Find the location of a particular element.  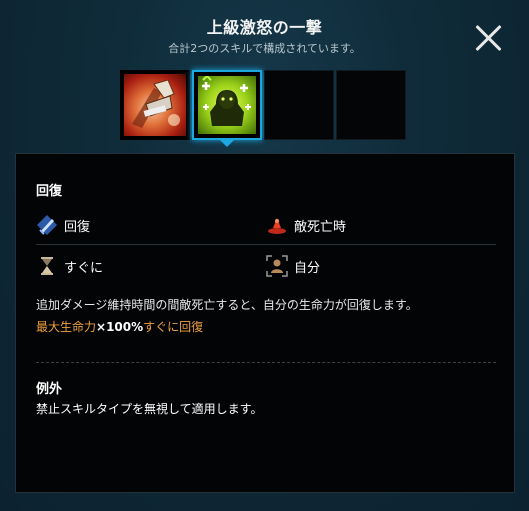

skill-description: 追加ダメージ維持時間の間敵死亡すると、自分の生命力が回復します。 is located at coordinates (227, 305).